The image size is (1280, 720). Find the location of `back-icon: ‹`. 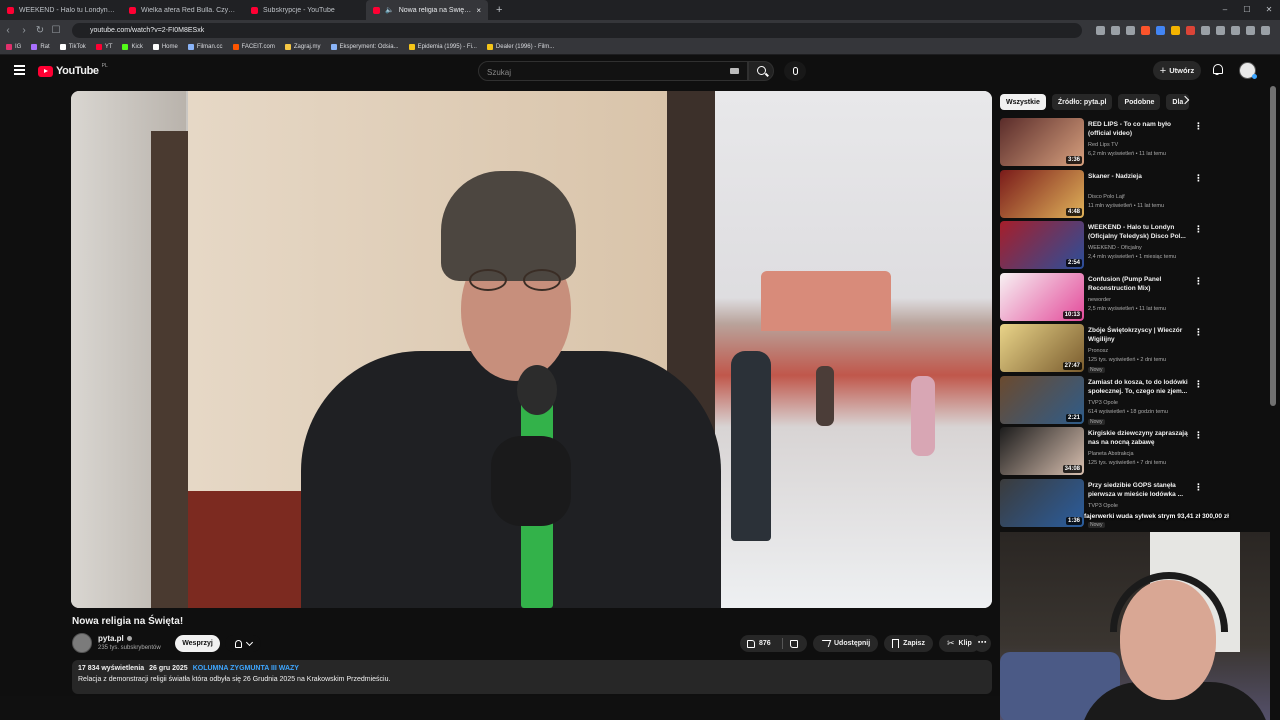

back-icon: ‹ is located at coordinates (8, 30).